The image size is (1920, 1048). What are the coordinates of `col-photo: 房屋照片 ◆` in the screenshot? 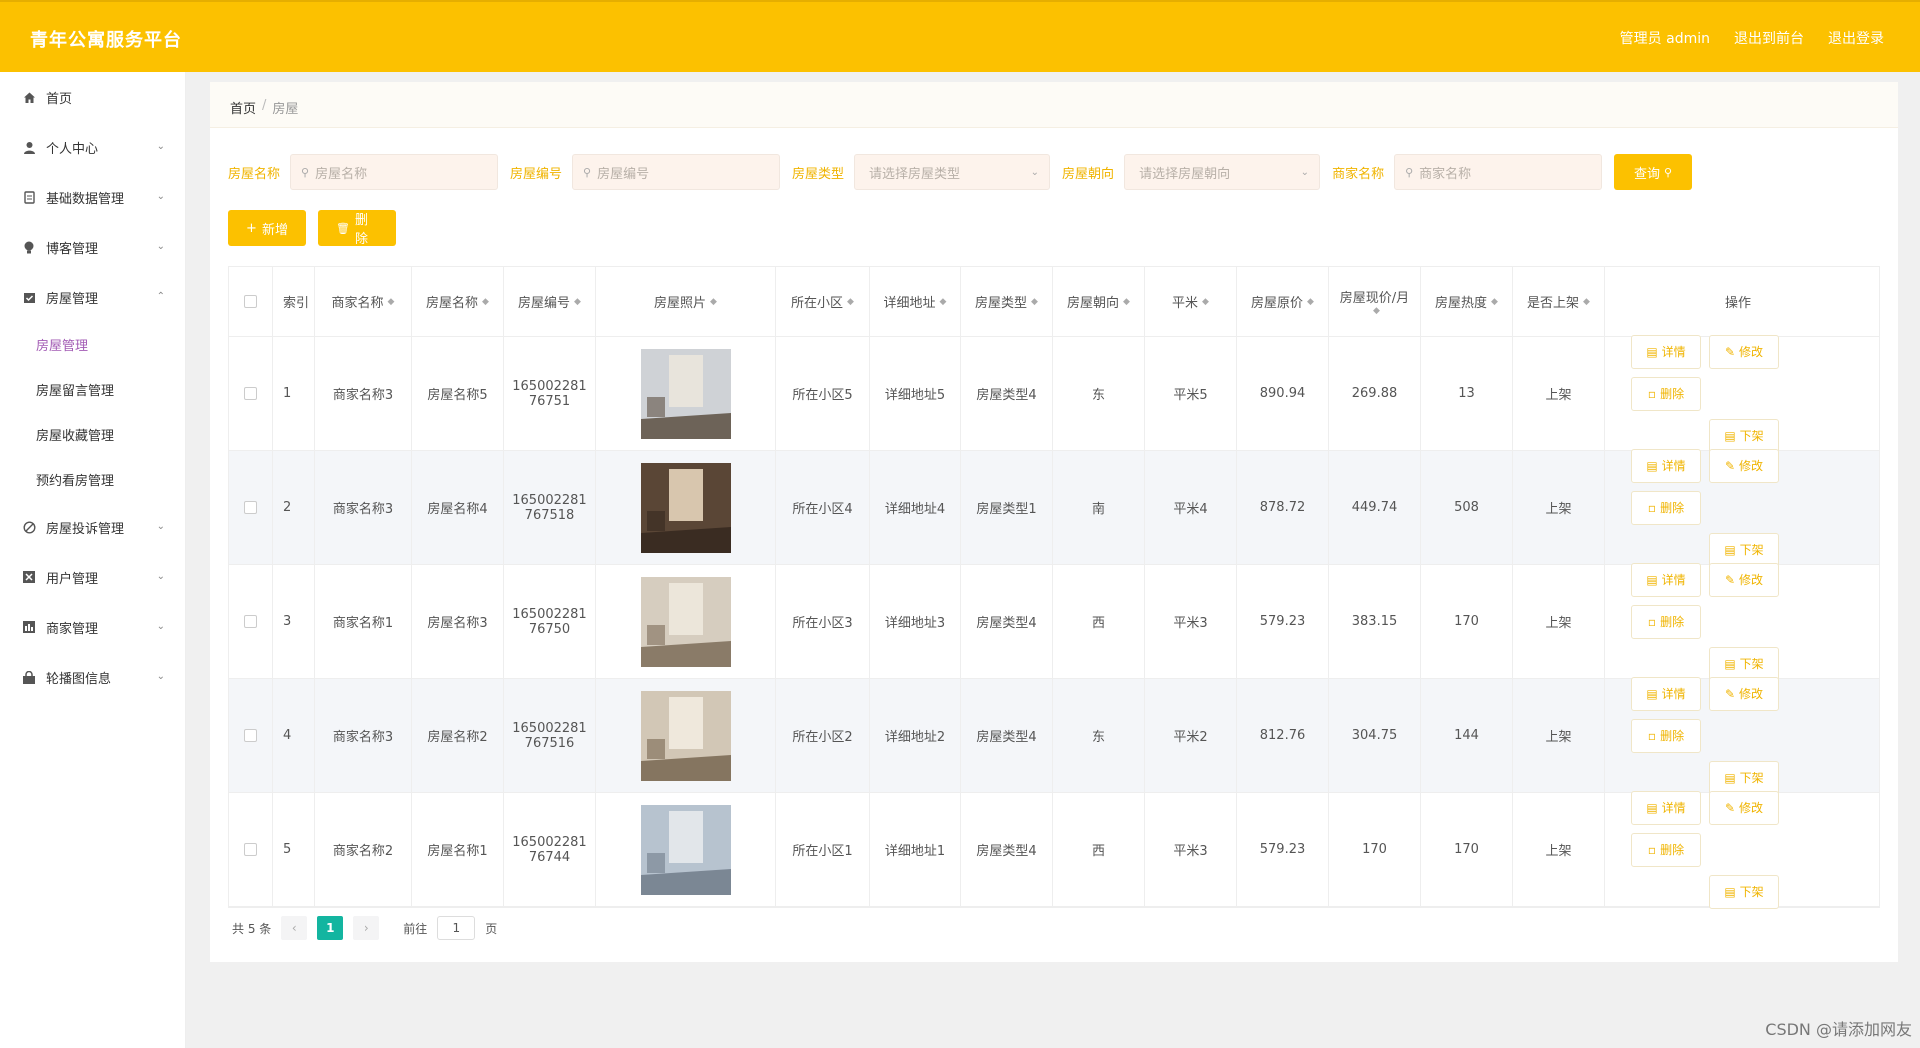 It's located at (686, 301).